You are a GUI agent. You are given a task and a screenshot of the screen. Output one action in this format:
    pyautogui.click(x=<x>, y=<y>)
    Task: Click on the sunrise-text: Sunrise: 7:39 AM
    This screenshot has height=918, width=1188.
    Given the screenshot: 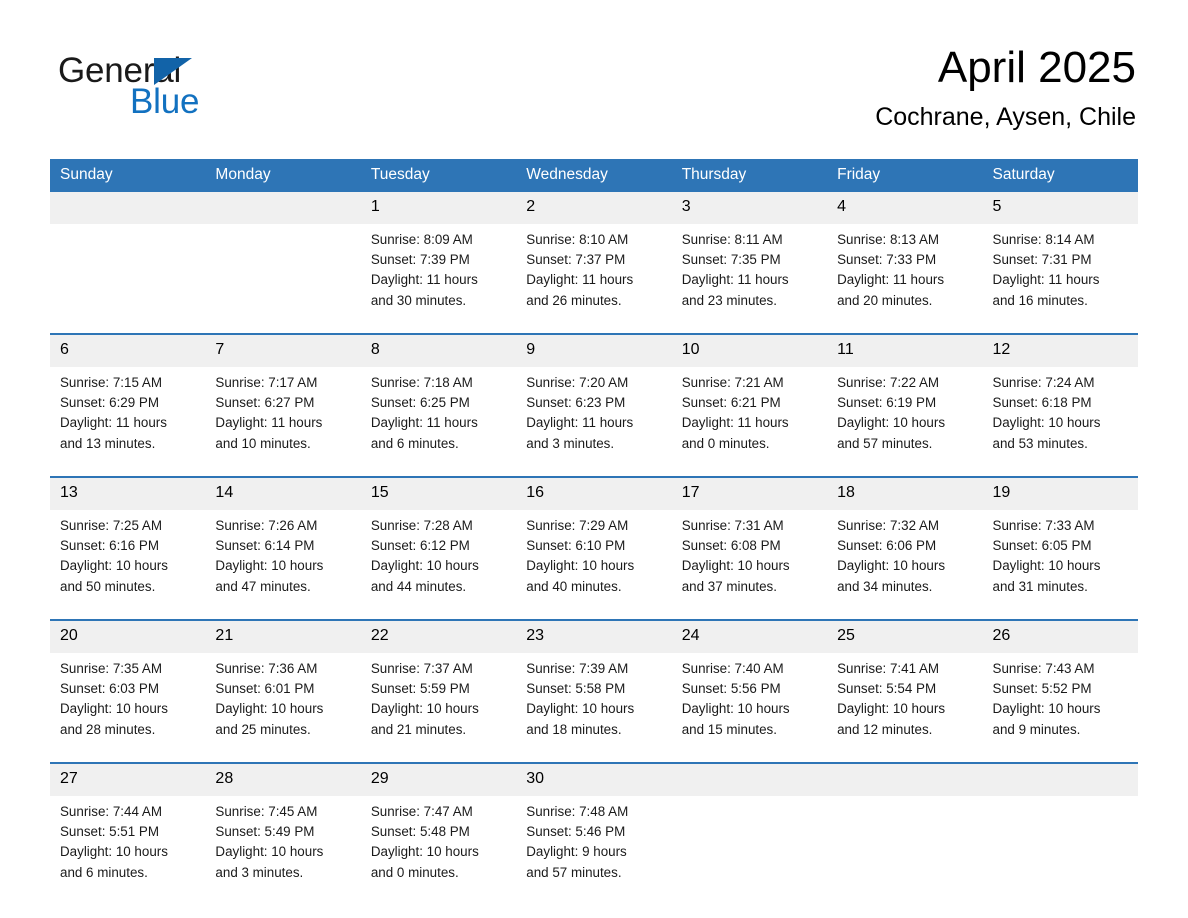 What is the action you would take?
    pyautogui.click(x=577, y=668)
    